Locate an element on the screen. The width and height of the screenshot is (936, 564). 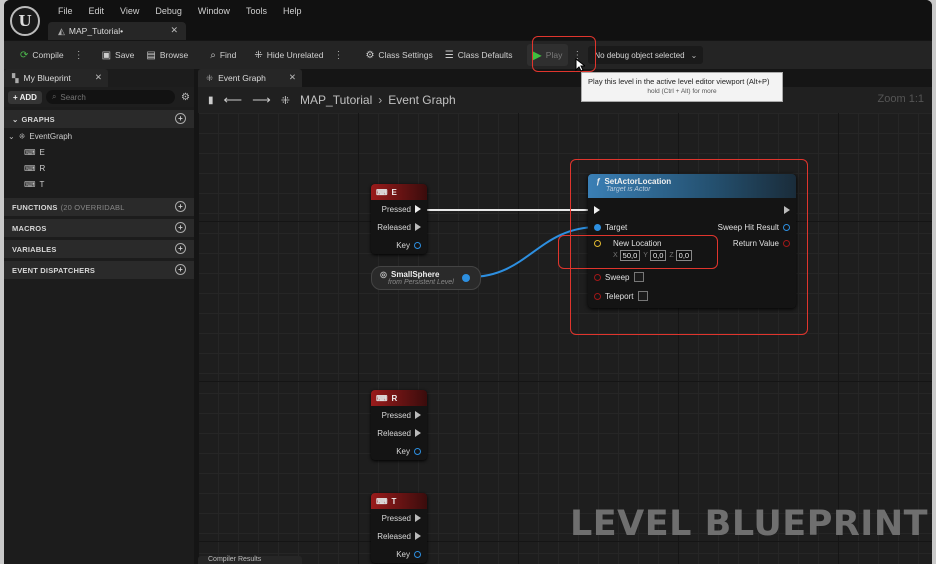
compile-options-icon: ⋮ is located at coordinates (79, 55).